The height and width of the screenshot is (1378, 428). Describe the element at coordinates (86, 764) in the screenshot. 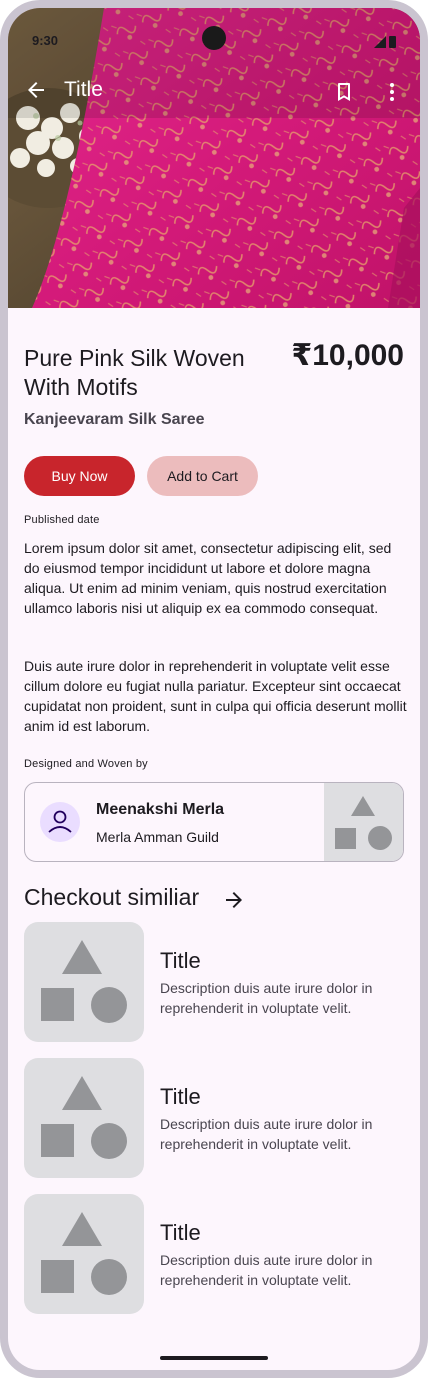

I see `designer-label: Designed and Woven by` at that location.